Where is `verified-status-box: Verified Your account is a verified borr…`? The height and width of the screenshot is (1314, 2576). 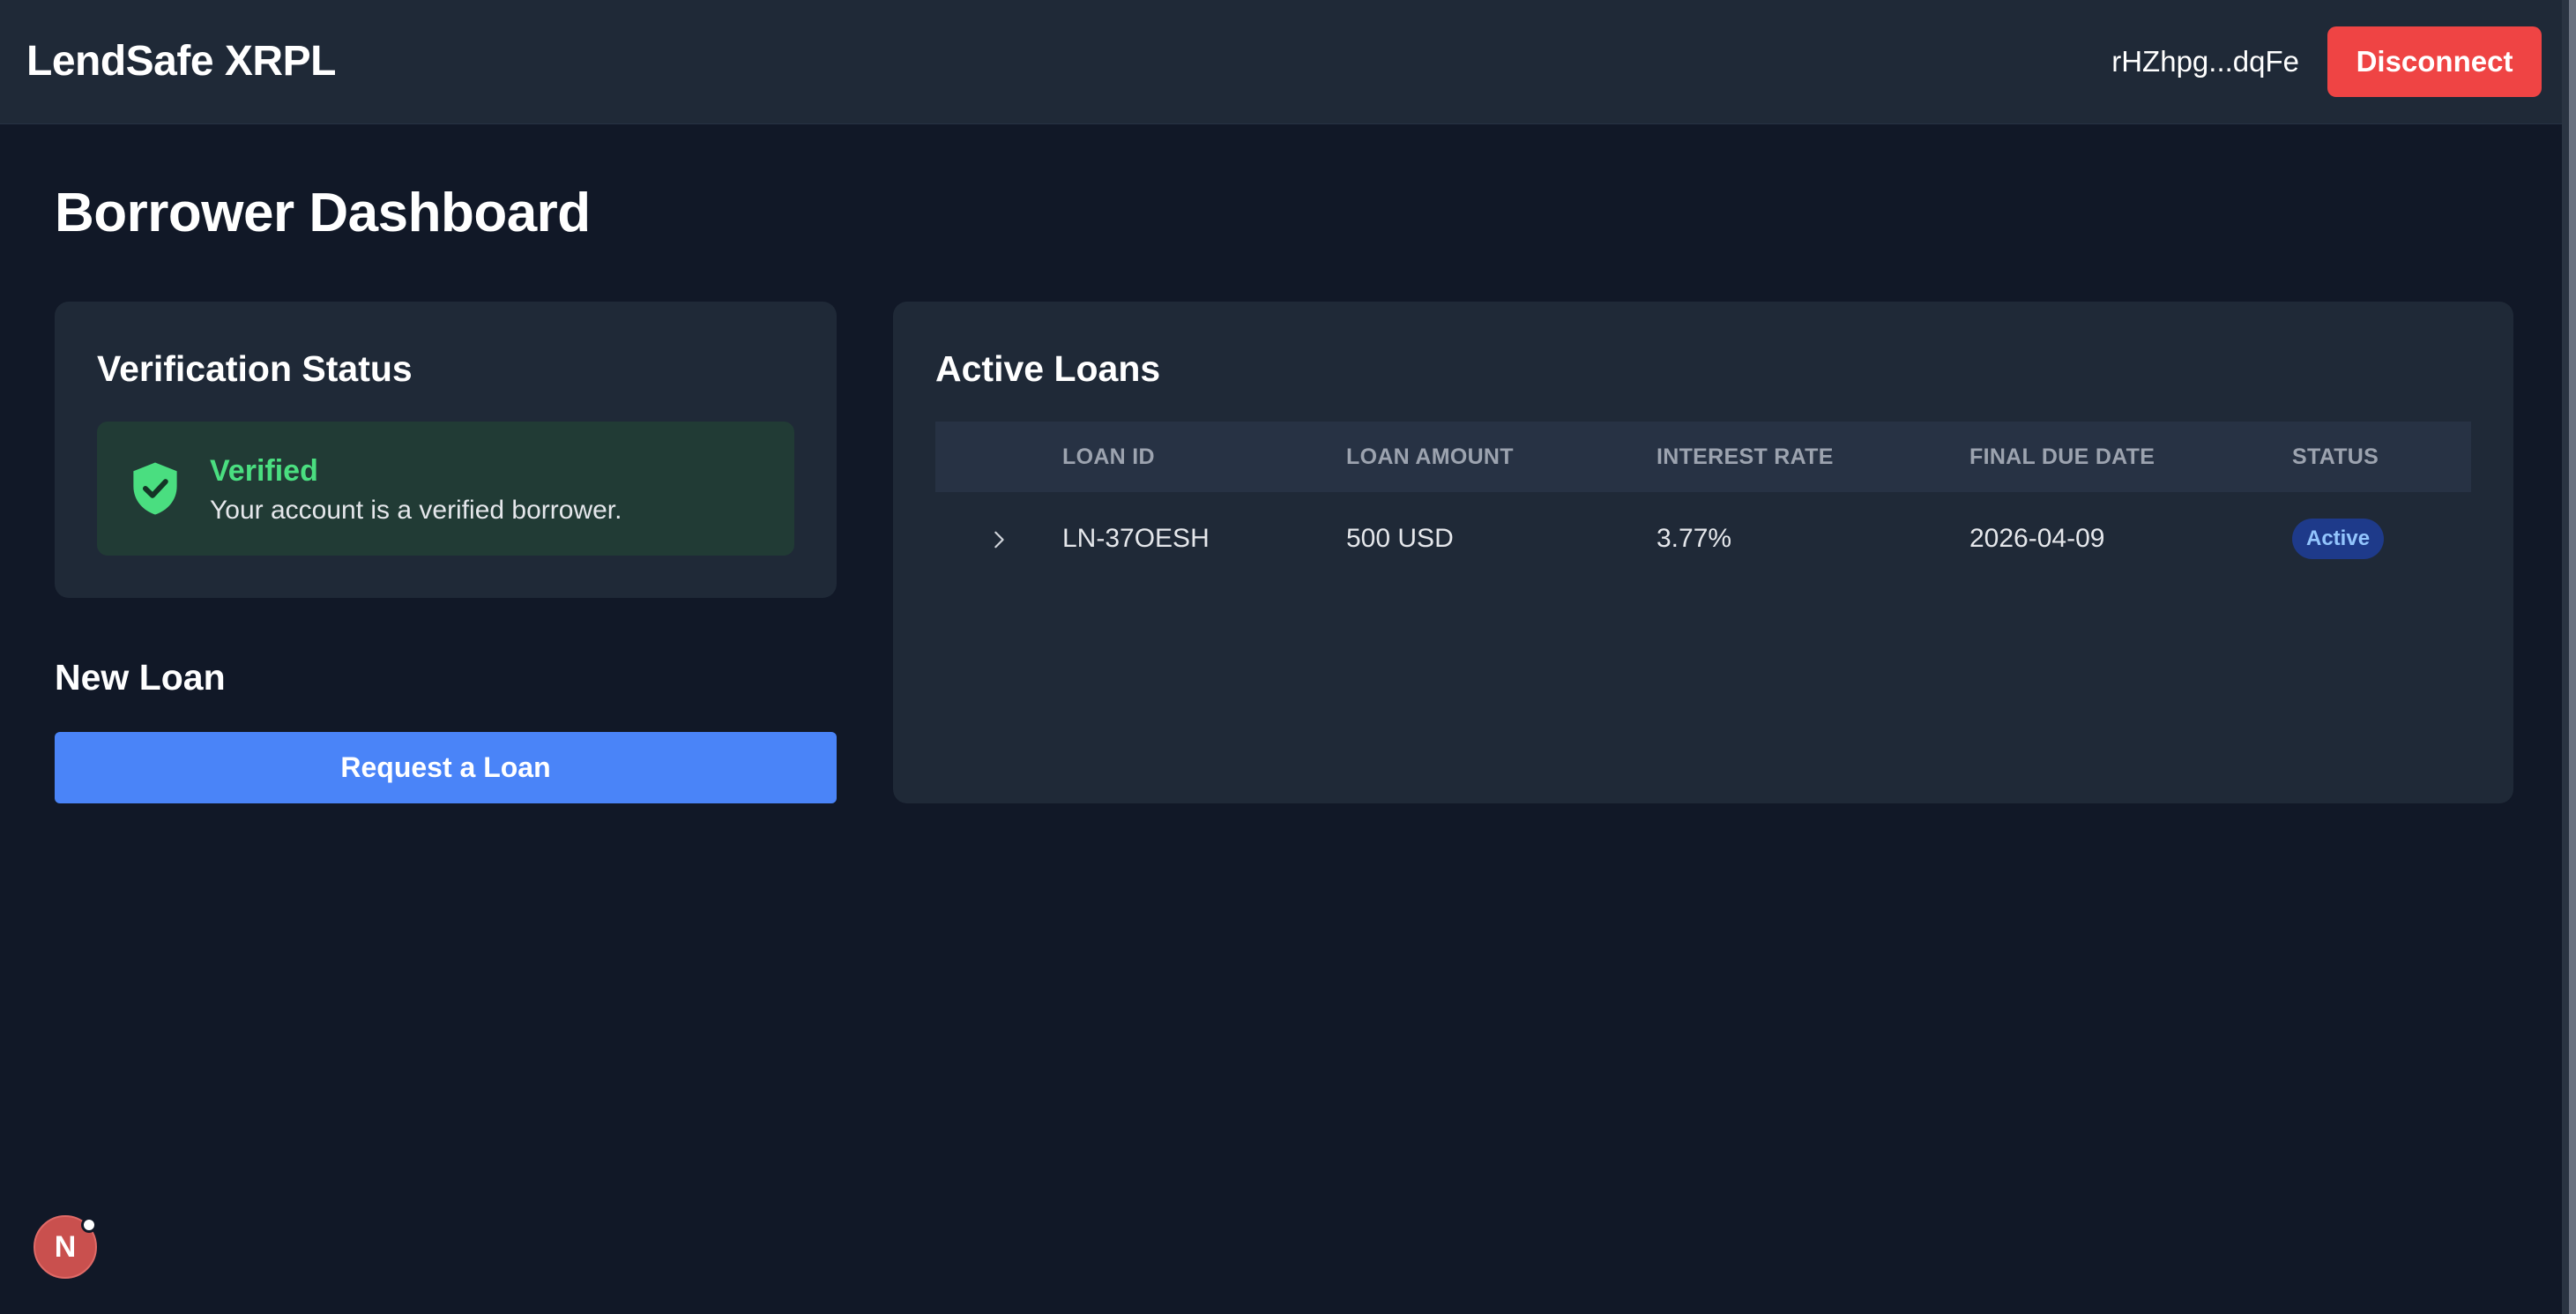 verified-status-box: Verified Your account is a verified borr… is located at coordinates (445, 489).